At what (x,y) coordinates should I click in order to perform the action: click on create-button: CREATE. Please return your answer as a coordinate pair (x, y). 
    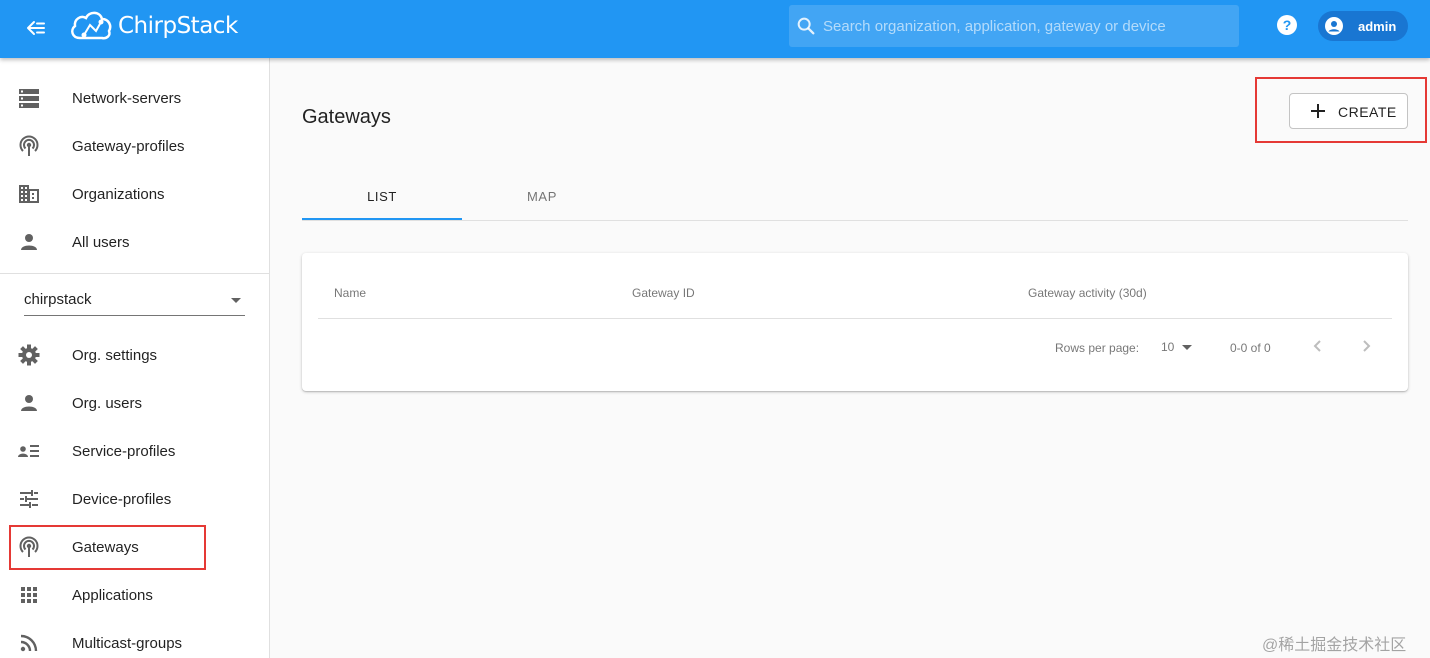
    Looking at the image, I should click on (1348, 111).